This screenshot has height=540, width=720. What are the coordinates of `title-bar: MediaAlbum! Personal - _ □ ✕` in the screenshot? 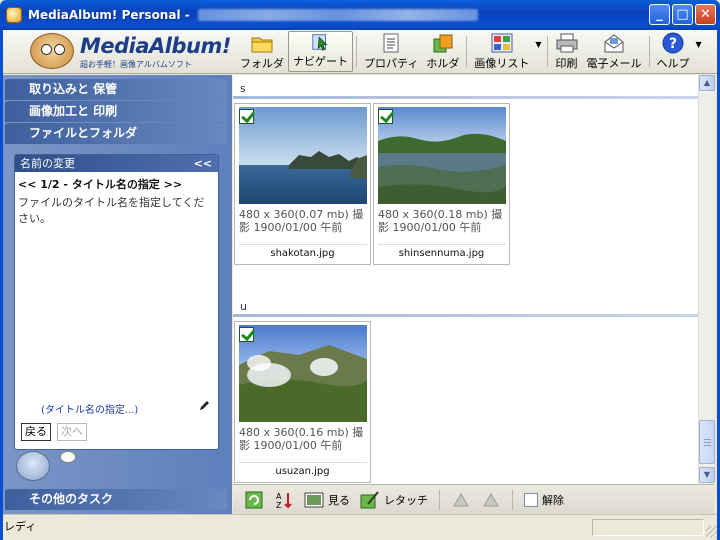 It's located at (360, 15).